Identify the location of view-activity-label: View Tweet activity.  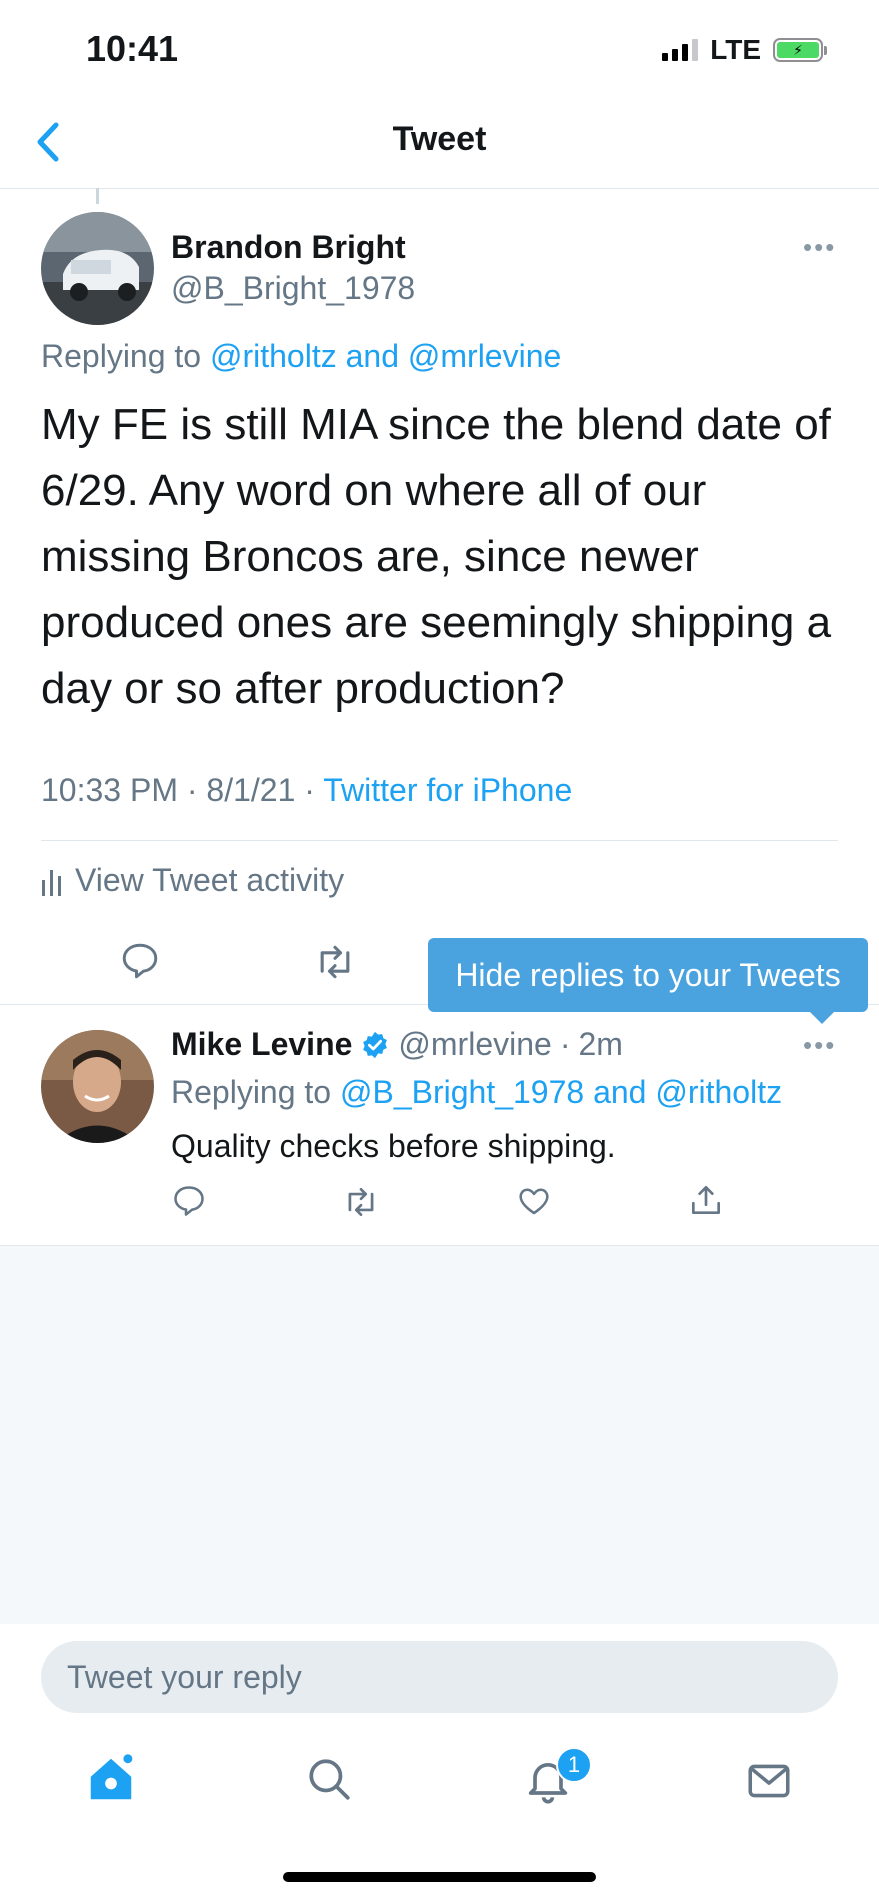
(210, 880).